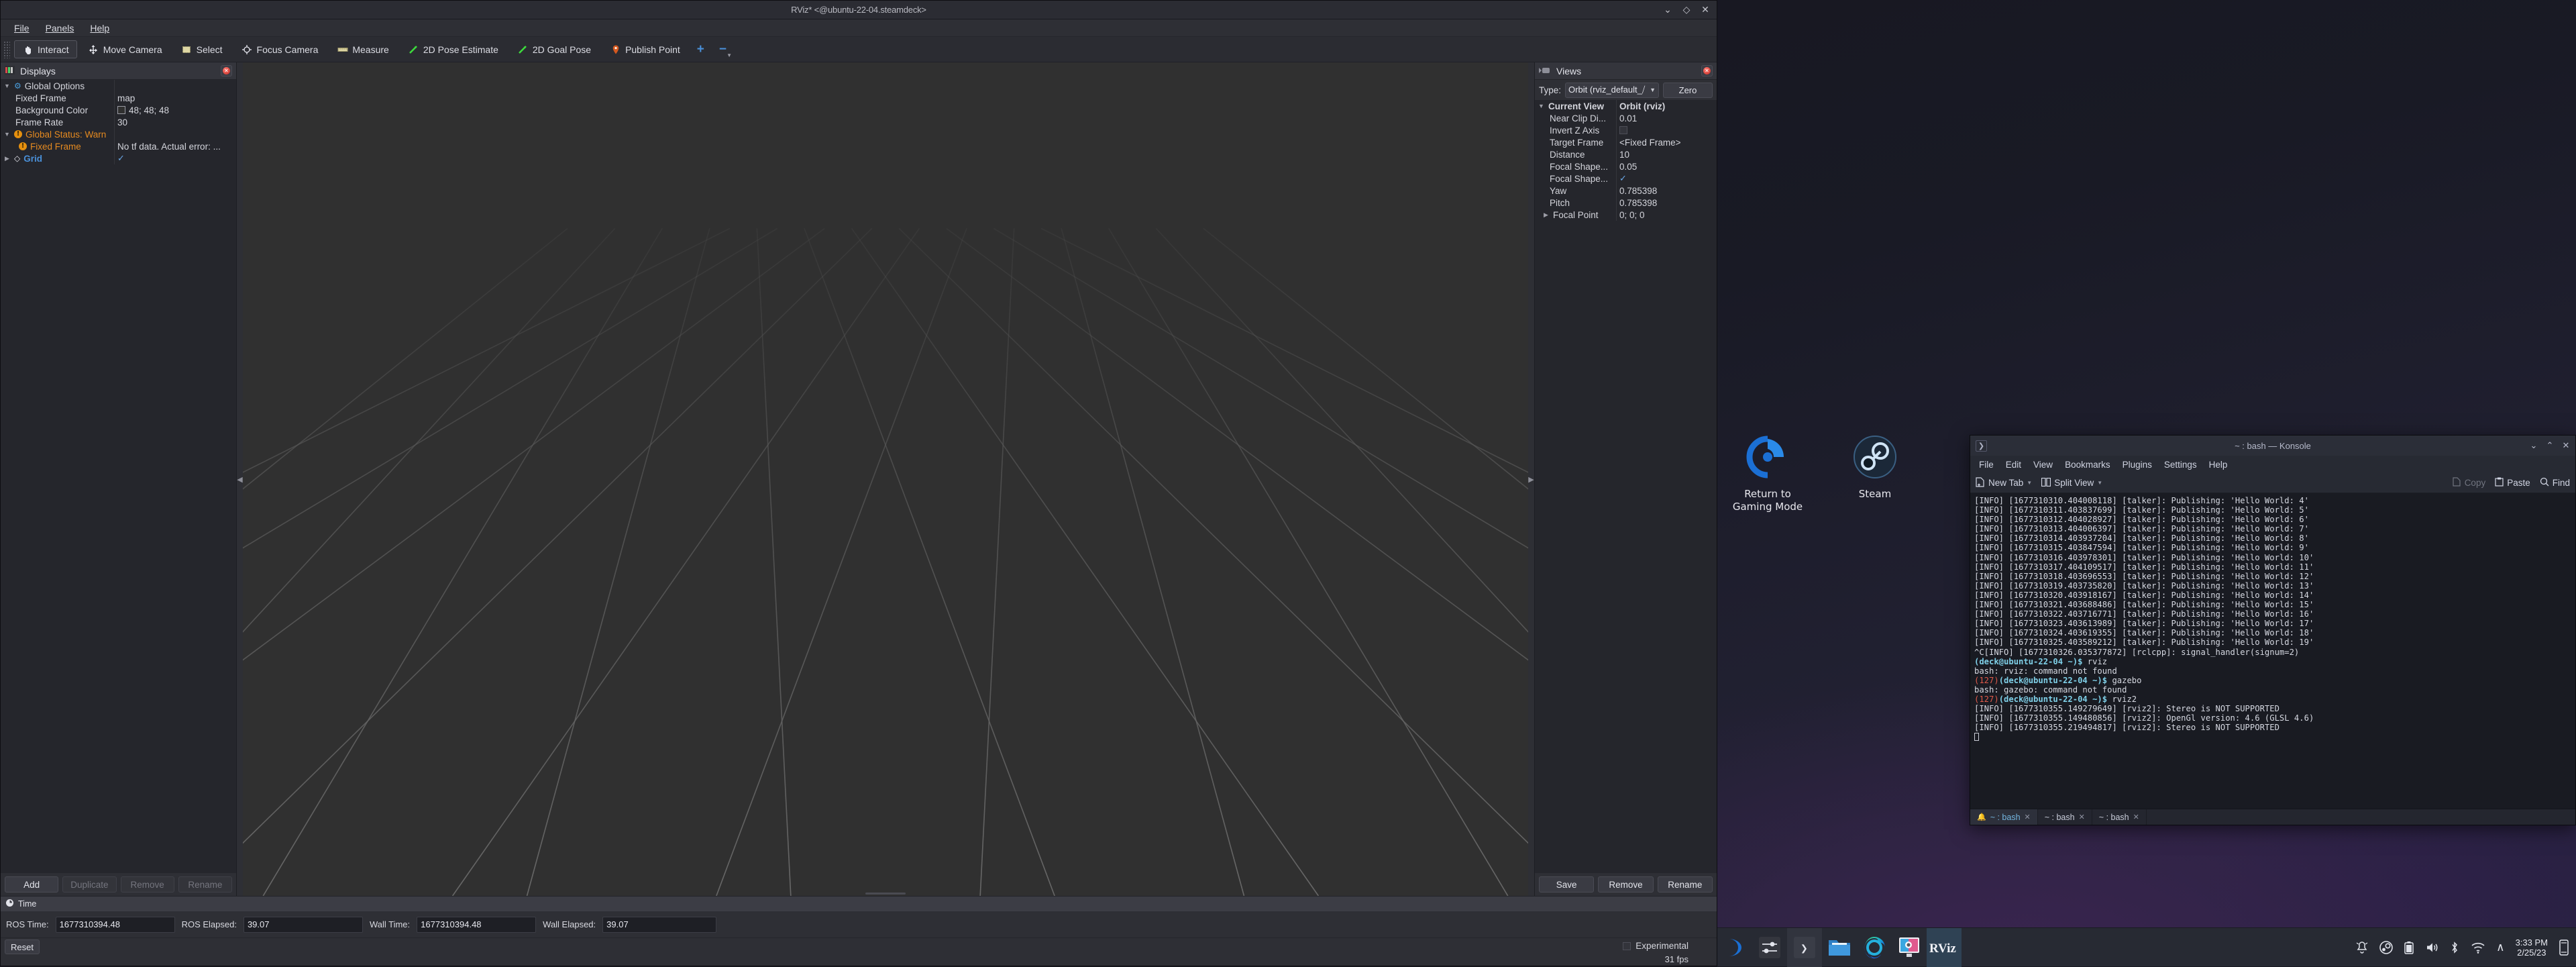 The width and height of the screenshot is (2576, 967). Describe the element at coordinates (2534, 446) in the screenshot. I see `konsole-minimize-button: ⌄` at that location.